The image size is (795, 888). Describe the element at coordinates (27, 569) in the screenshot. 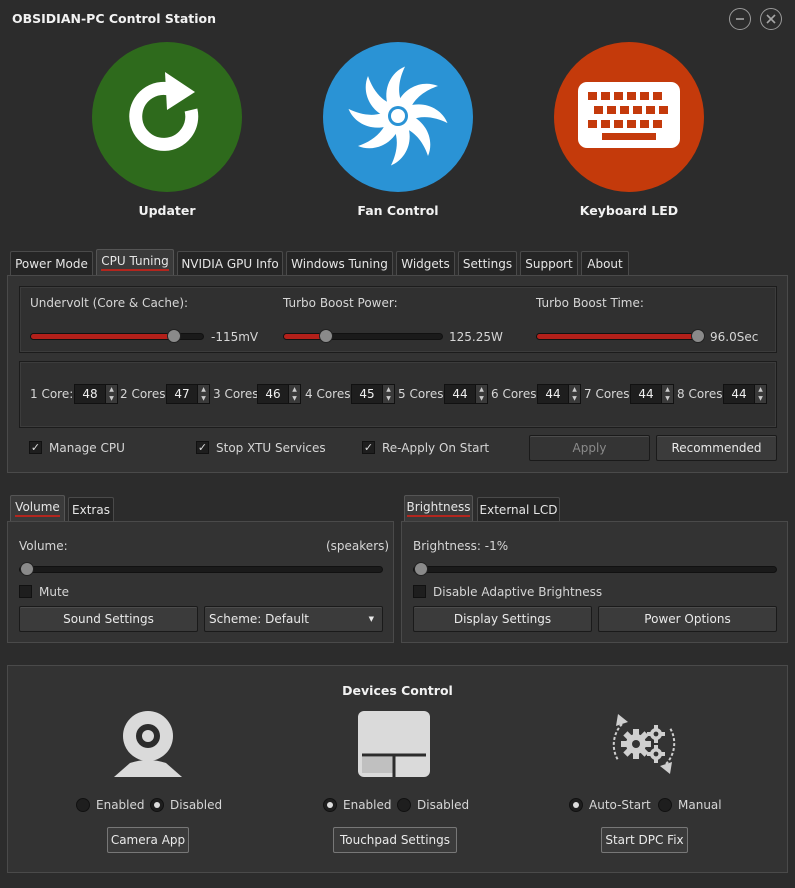

I see `volume-handle` at that location.